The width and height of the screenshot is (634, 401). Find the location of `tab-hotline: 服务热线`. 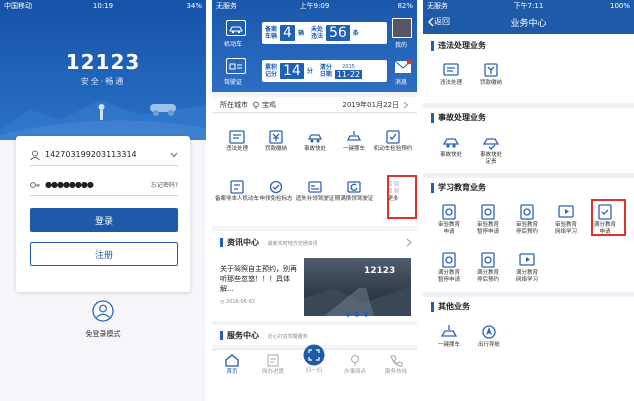

tab-hotline: 服务热线 is located at coordinates (396, 365).